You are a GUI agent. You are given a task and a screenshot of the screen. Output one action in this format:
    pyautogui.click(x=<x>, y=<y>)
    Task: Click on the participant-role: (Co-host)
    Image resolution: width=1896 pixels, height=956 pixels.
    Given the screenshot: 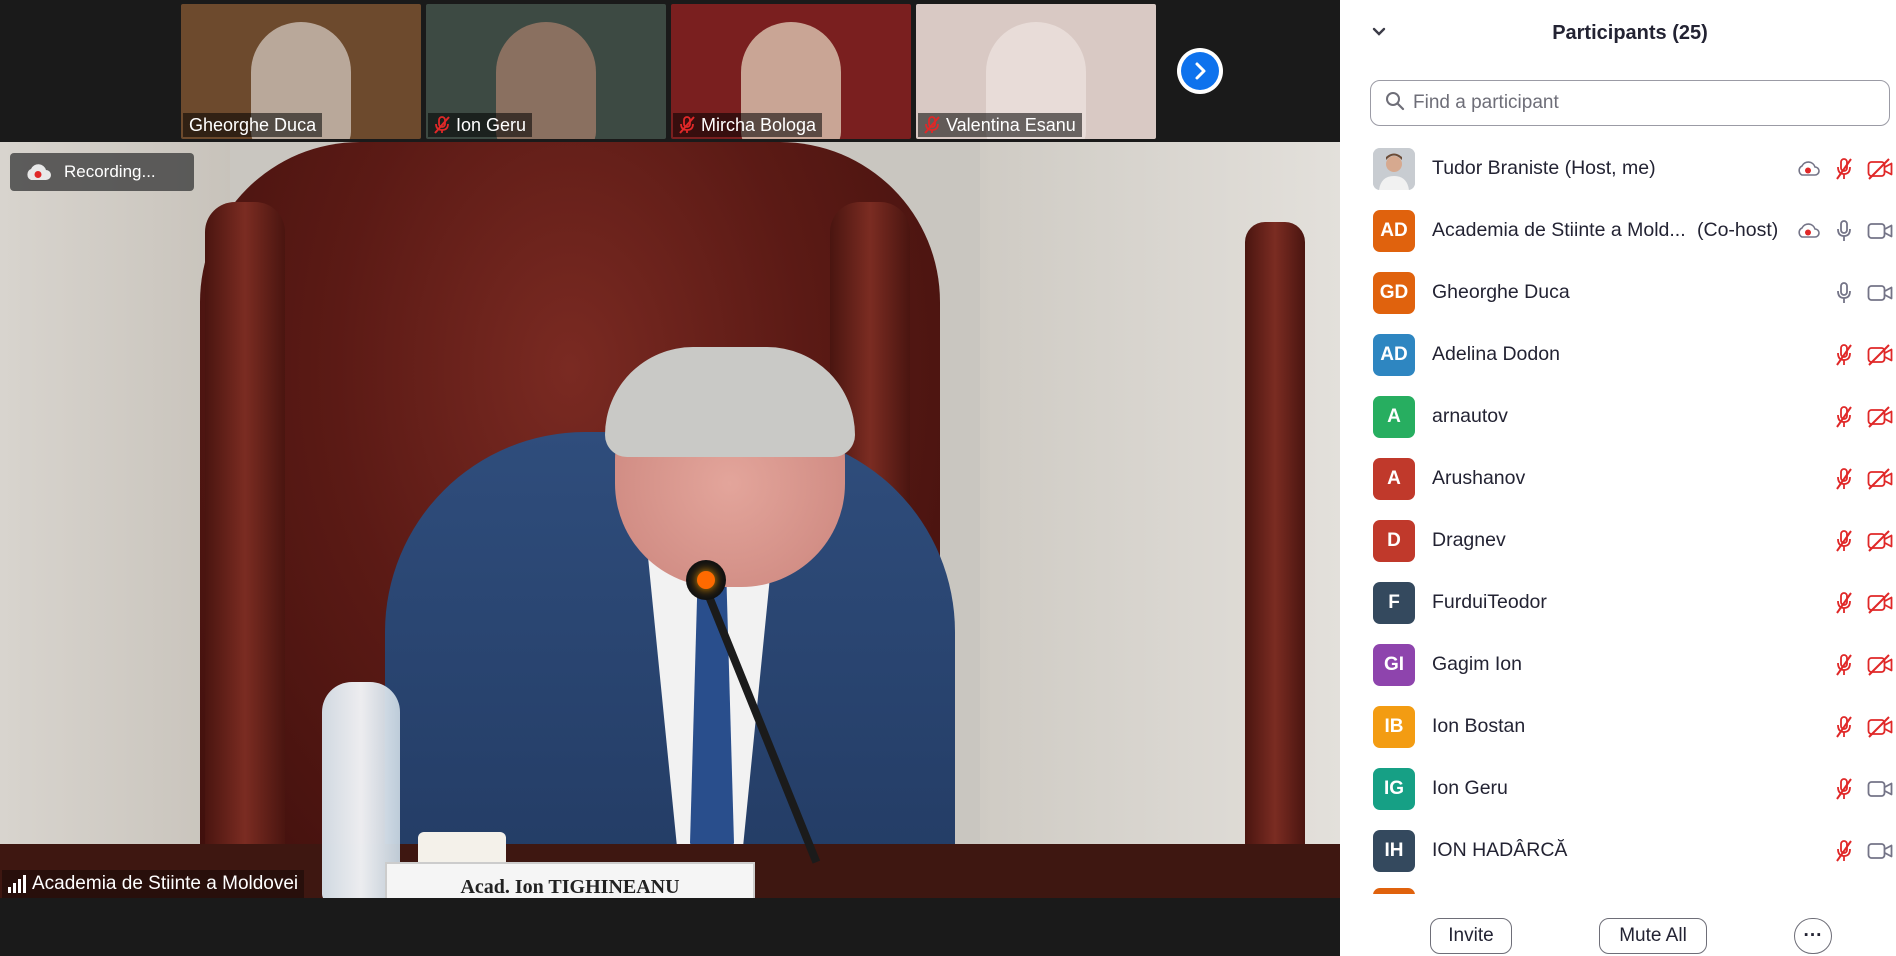 What is the action you would take?
    pyautogui.click(x=1738, y=230)
    